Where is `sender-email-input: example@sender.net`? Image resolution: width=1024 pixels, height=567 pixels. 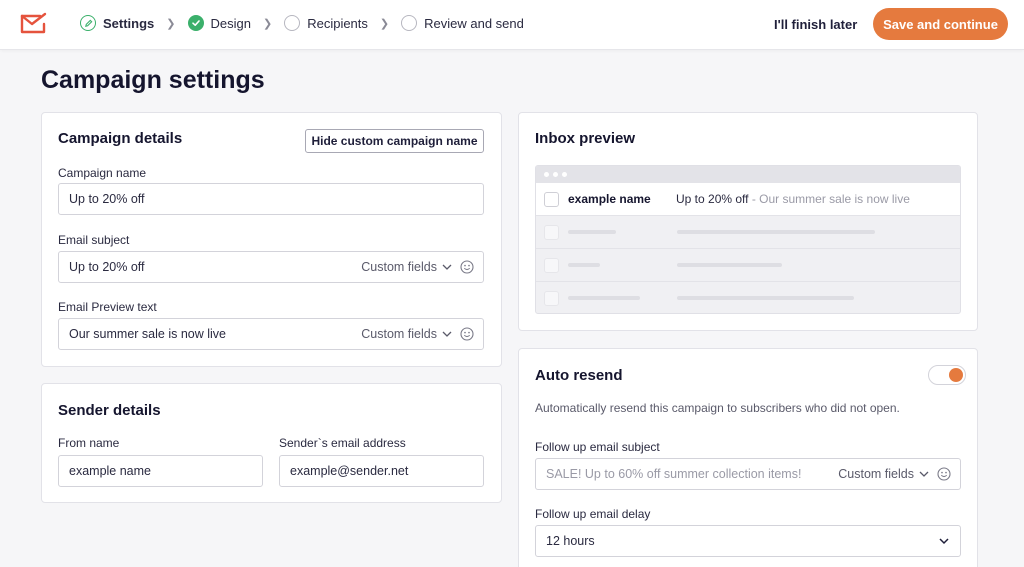 sender-email-input: example@sender.net is located at coordinates (381, 471).